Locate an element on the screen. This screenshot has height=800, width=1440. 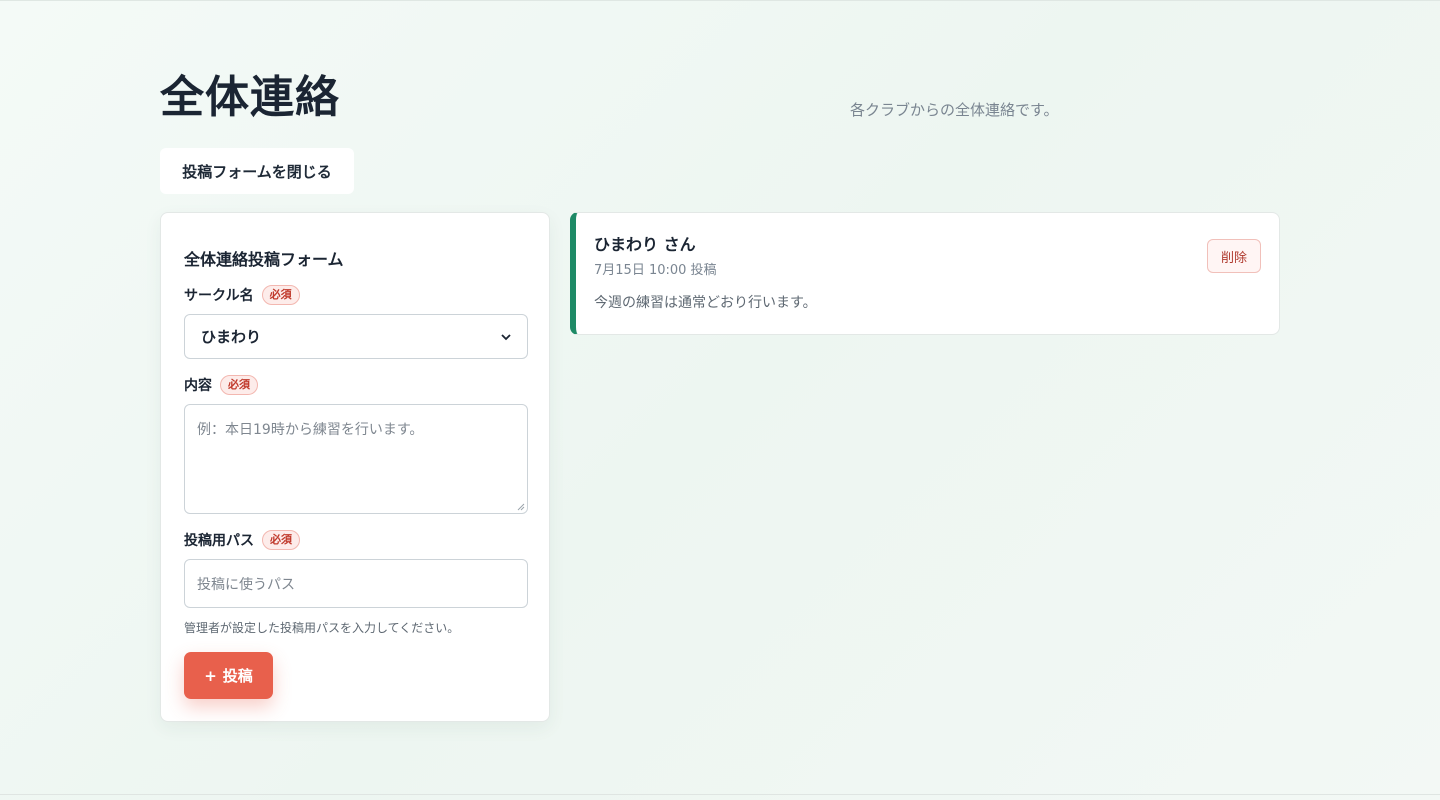
circle-field-label: サークル名 必須 is located at coordinates (242, 295).